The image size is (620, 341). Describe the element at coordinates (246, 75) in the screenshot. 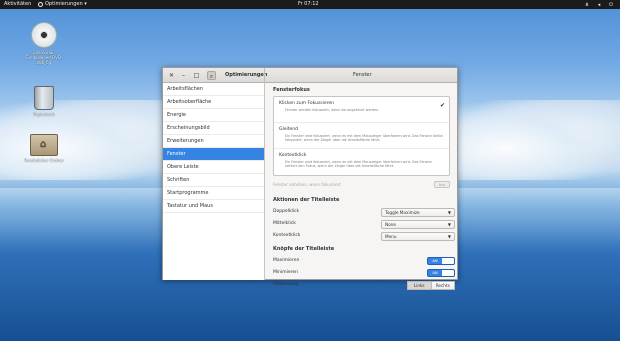

I see `app-title: Optimierungen` at that location.